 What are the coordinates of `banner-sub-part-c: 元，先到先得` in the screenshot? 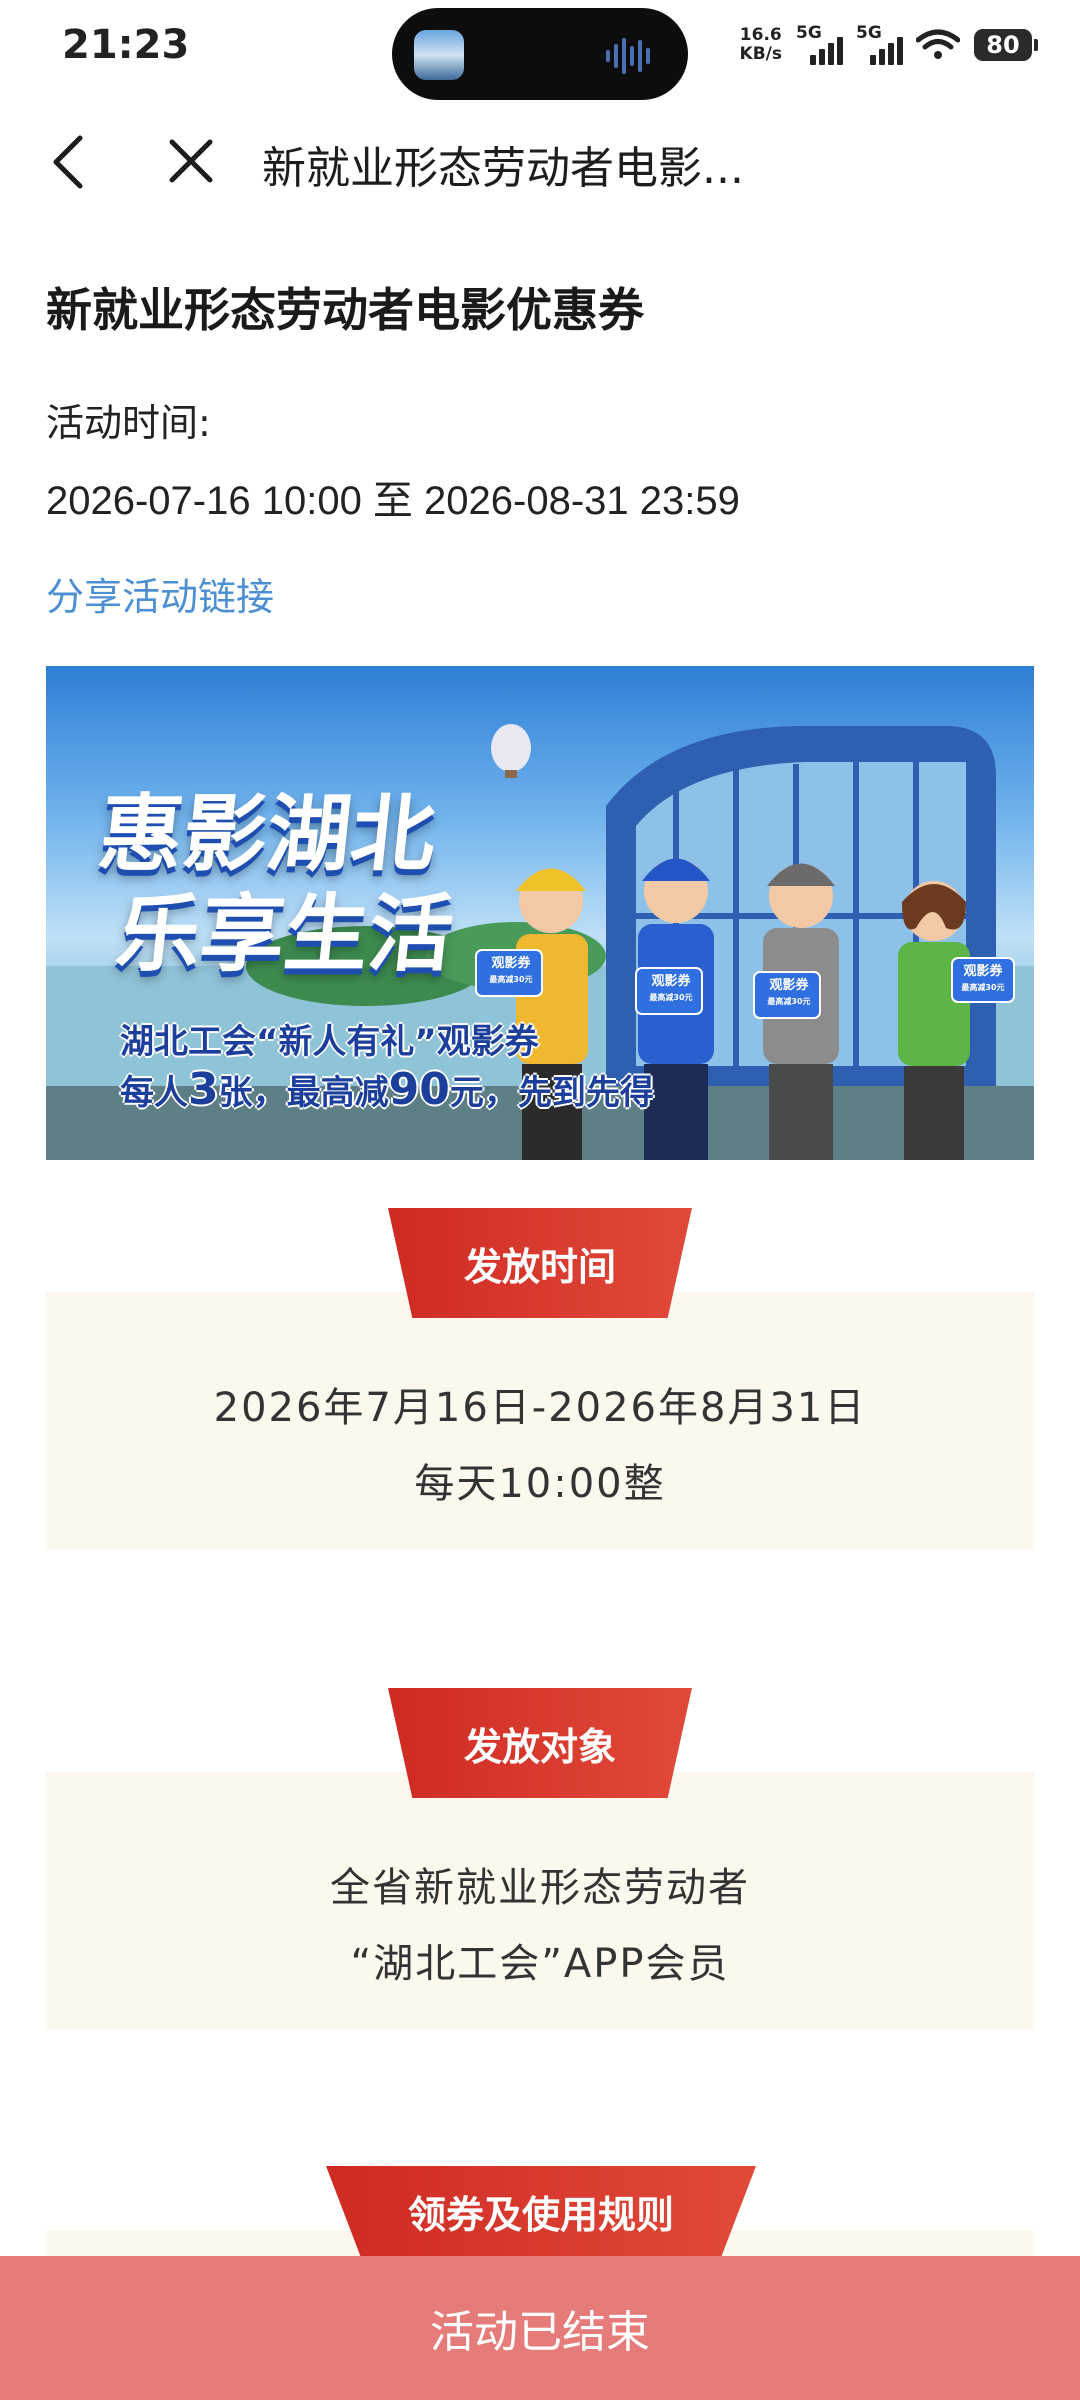 It's located at (551, 1093).